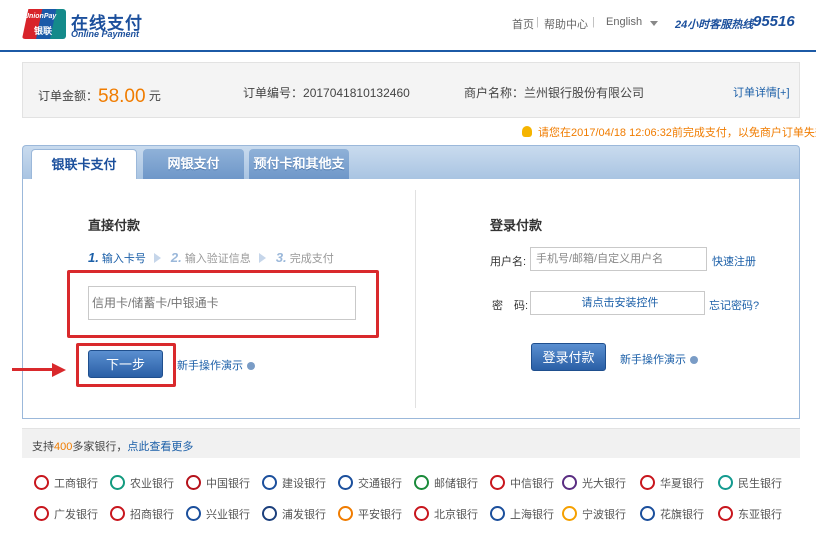 This screenshot has width=816, height=539. Describe the element at coordinates (617, 303) in the screenshot. I see `password-plugin-input: 请点击安装控件` at that location.